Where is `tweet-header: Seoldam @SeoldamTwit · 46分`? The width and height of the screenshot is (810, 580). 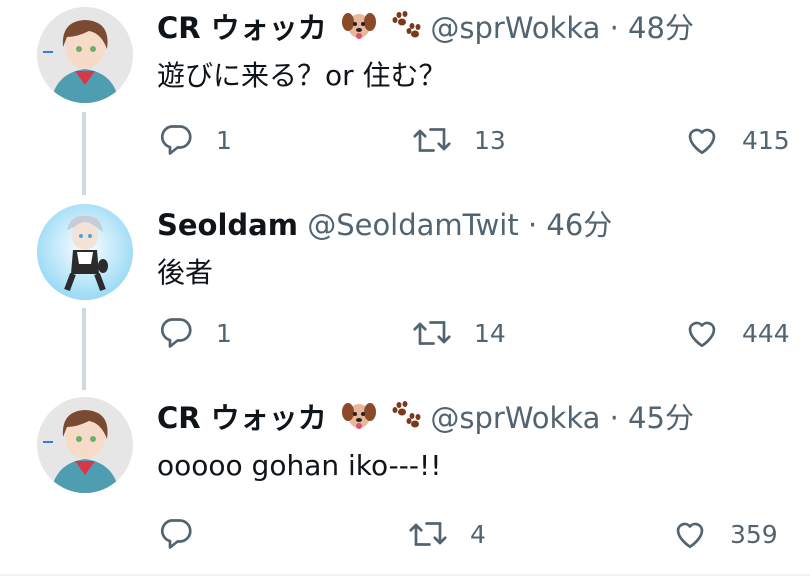 tweet-header: Seoldam @SeoldamTwit · 46分 is located at coordinates (384, 225).